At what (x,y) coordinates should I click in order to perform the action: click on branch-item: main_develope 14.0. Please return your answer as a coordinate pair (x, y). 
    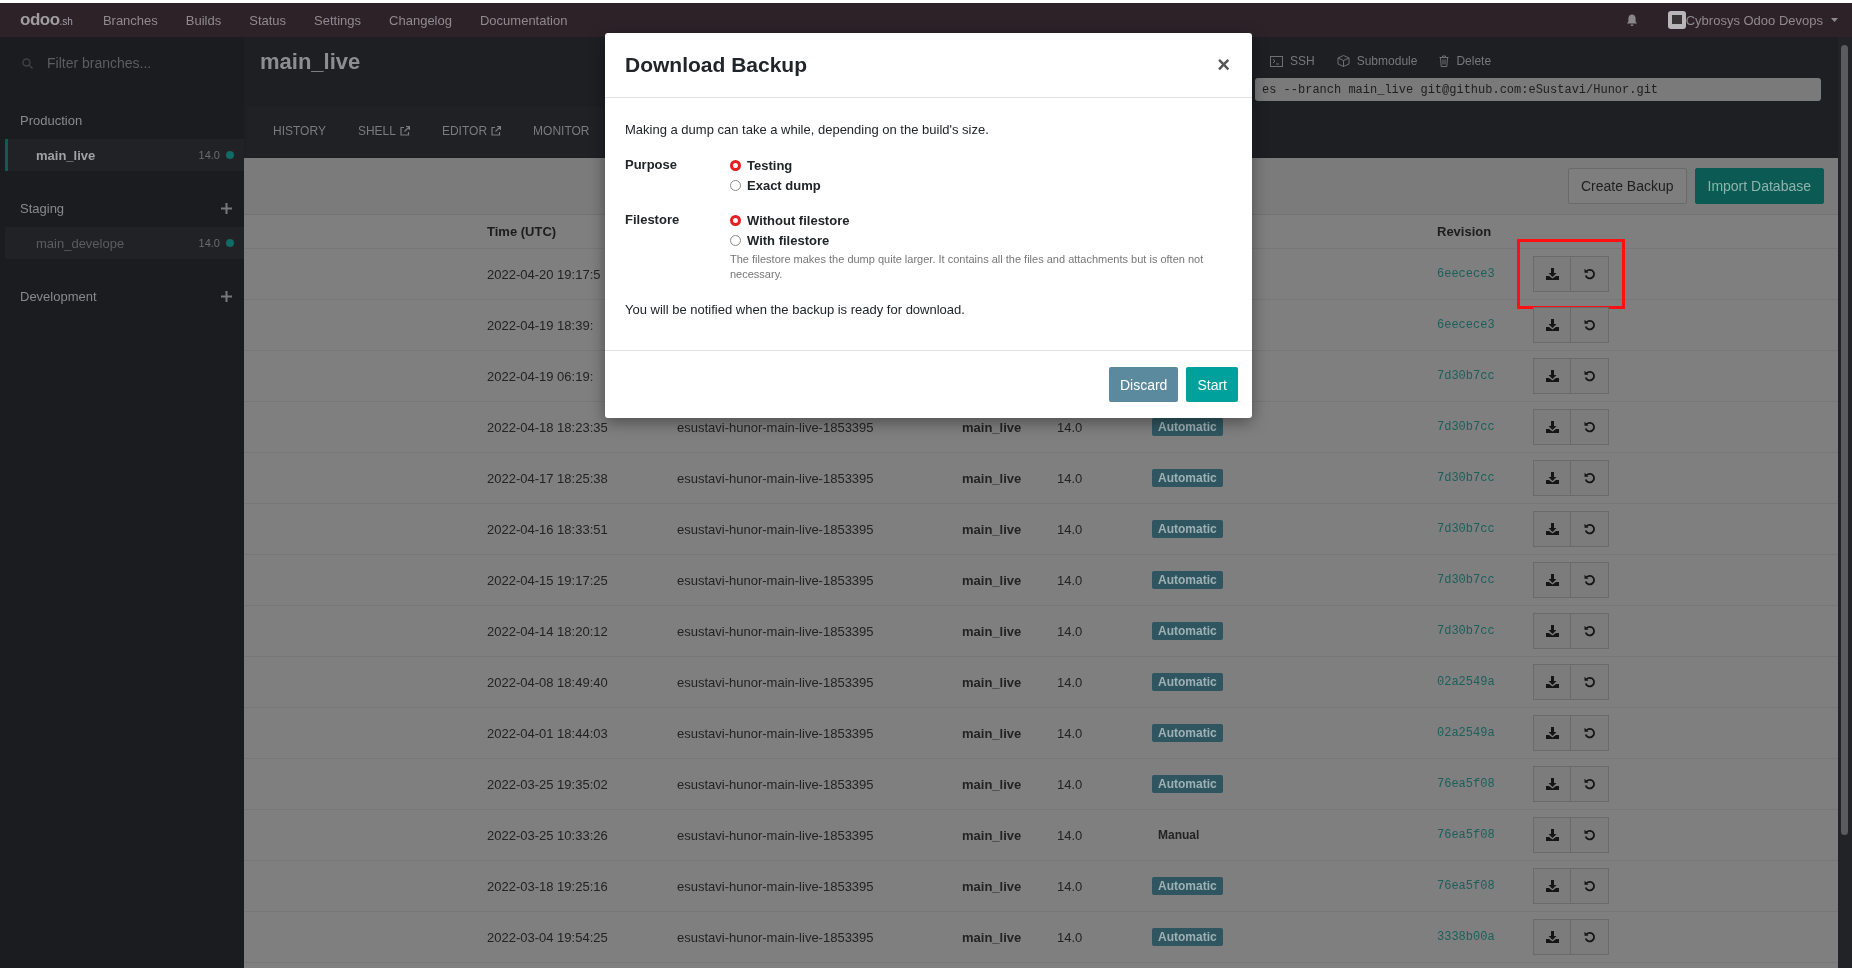
    Looking at the image, I should click on (124, 243).